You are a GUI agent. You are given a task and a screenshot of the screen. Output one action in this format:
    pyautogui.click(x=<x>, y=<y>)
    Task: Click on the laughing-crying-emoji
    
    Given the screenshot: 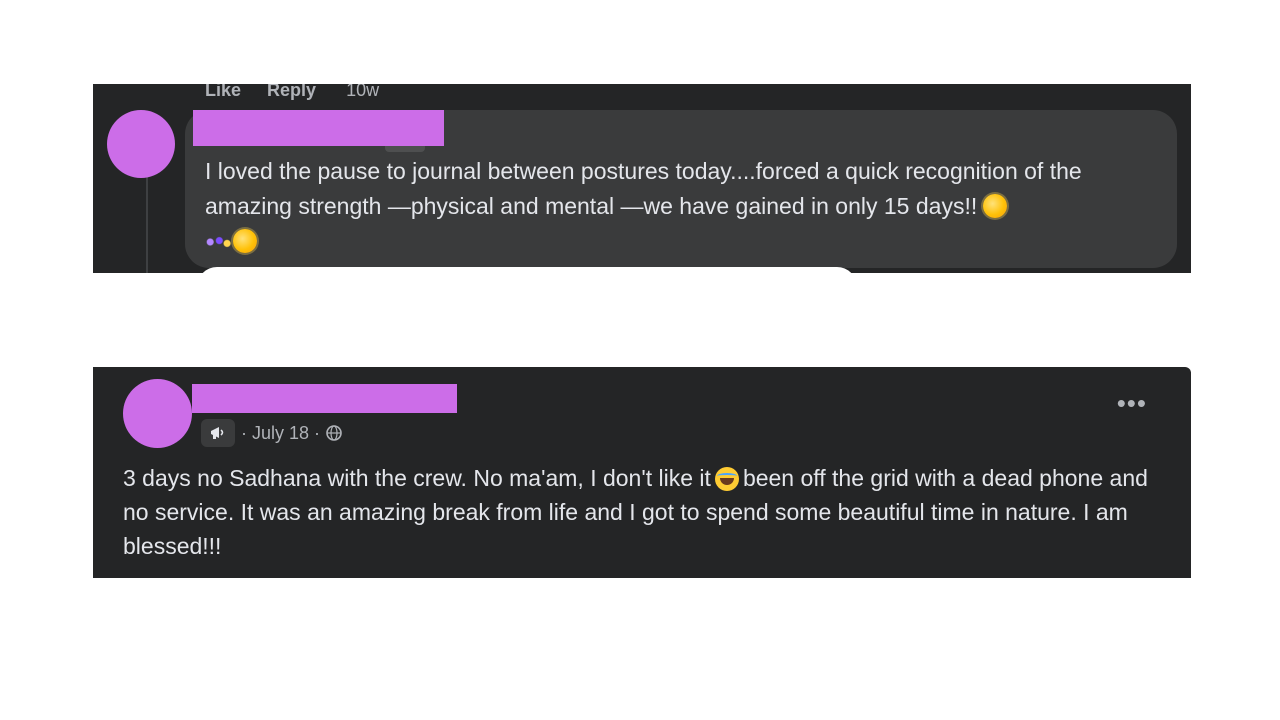 What is the action you would take?
    pyautogui.click(x=726, y=479)
    